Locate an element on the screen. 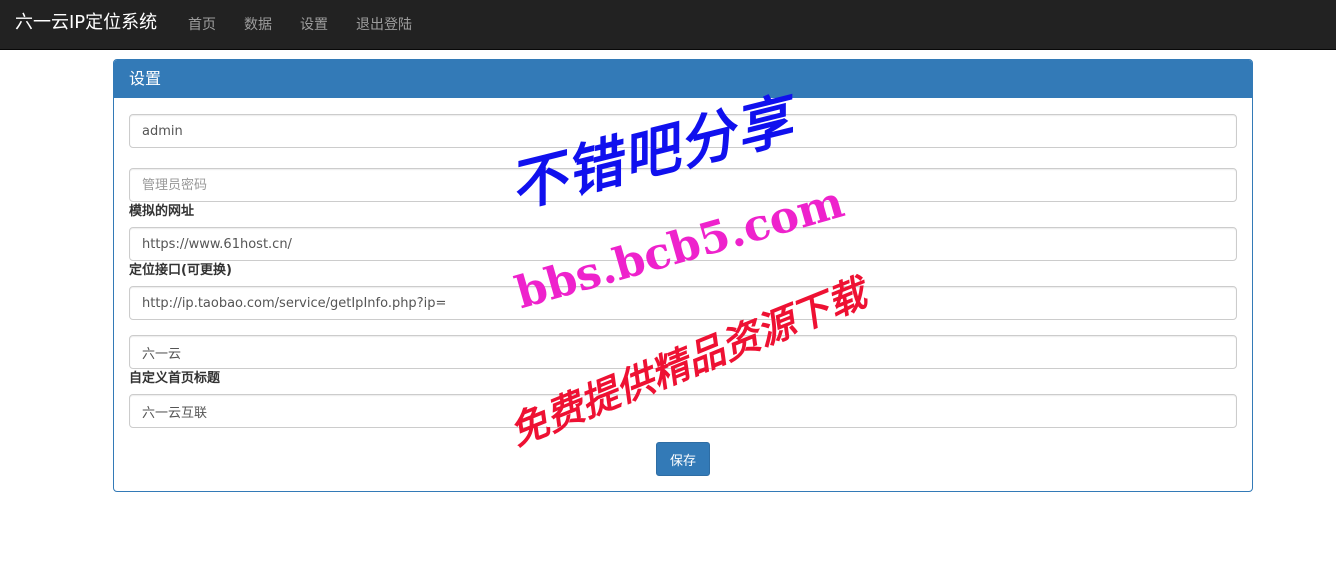  panel-title: 设置 is located at coordinates (683, 79).